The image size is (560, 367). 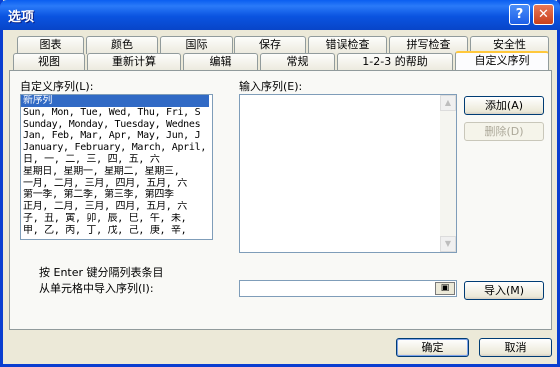 What do you see at coordinates (116, 136) in the screenshot?
I see `list-item: Jan, Feb, Mar, Apr, May, Jun, J` at bounding box center [116, 136].